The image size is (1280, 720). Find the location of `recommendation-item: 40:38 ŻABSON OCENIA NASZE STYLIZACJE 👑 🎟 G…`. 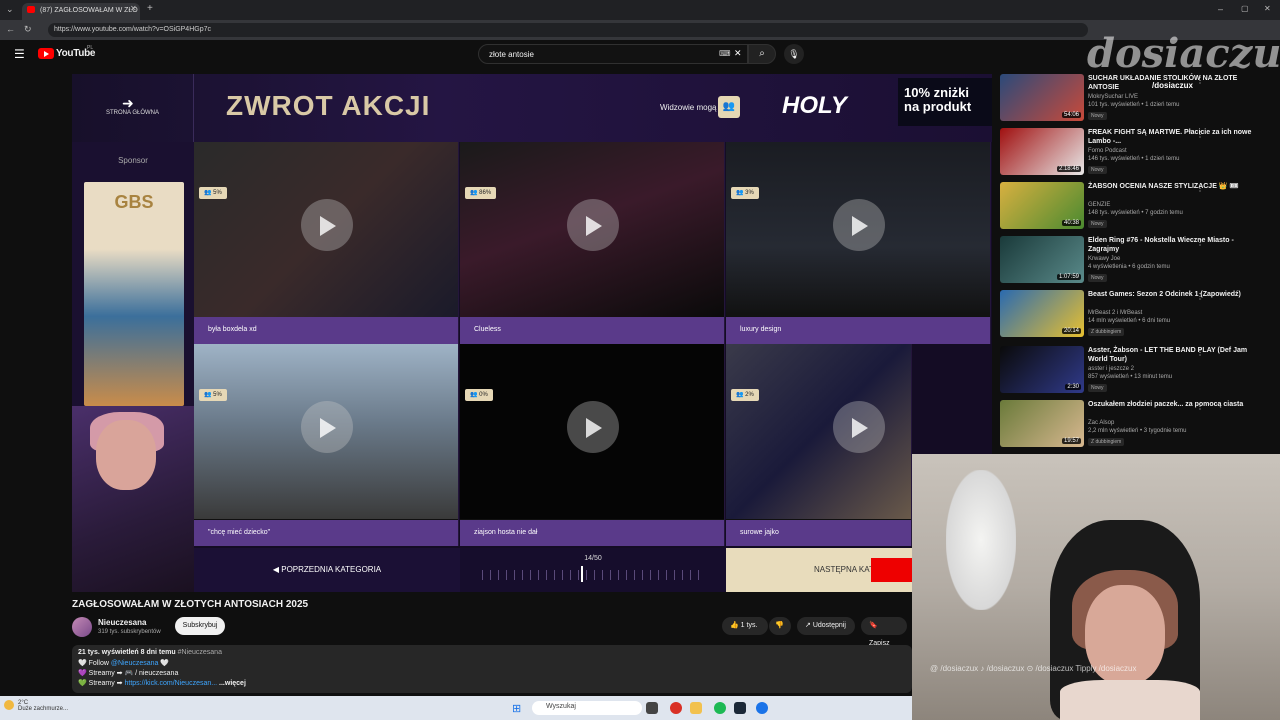

recommendation-item: 40:38 ŻABSON OCENIA NASZE STYLIZACJE 👑 🎟 G… is located at coordinates (1136, 207).